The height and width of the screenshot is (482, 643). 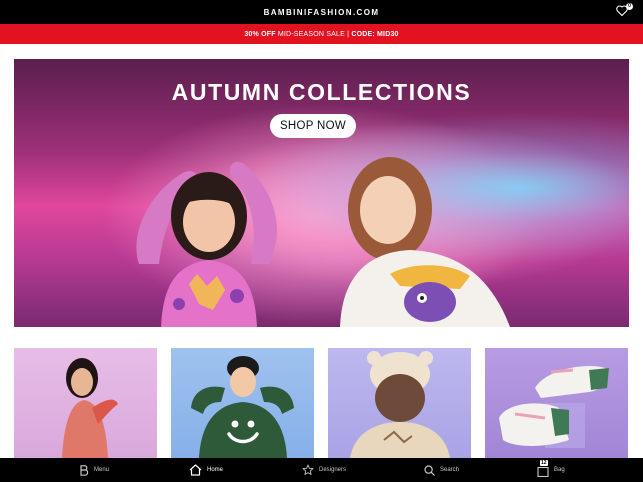 What do you see at coordinates (425, 242) in the screenshot?
I see `hero-child-right-image` at bounding box center [425, 242].